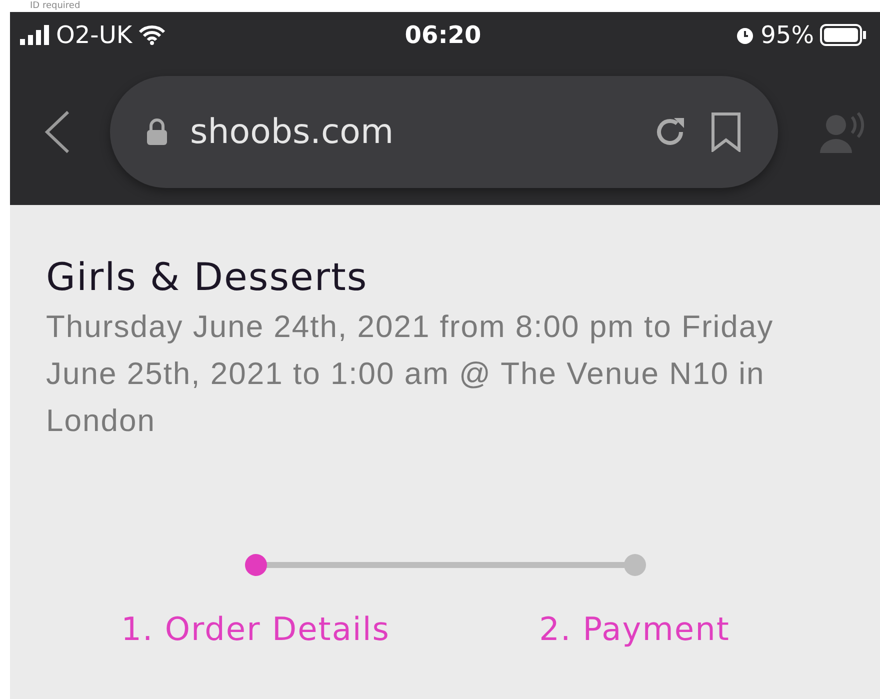 The width and height of the screenshot is (880, 699). What do you see at coordinates (744, 35) in the screenshot?
I see `alarm-icon` at bounding box center [744, 35].